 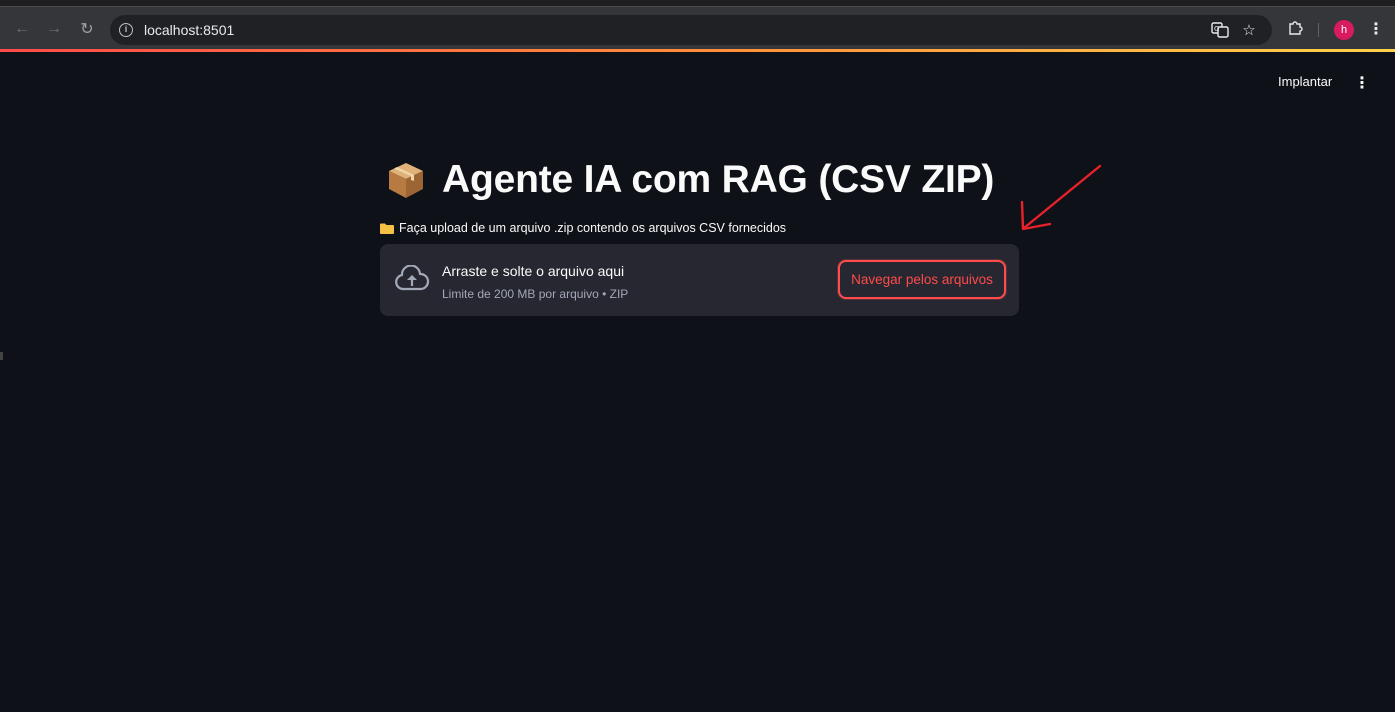 I want to click on browse-files-button: Navegar pelos arquivos, so click(x=922, y=279).